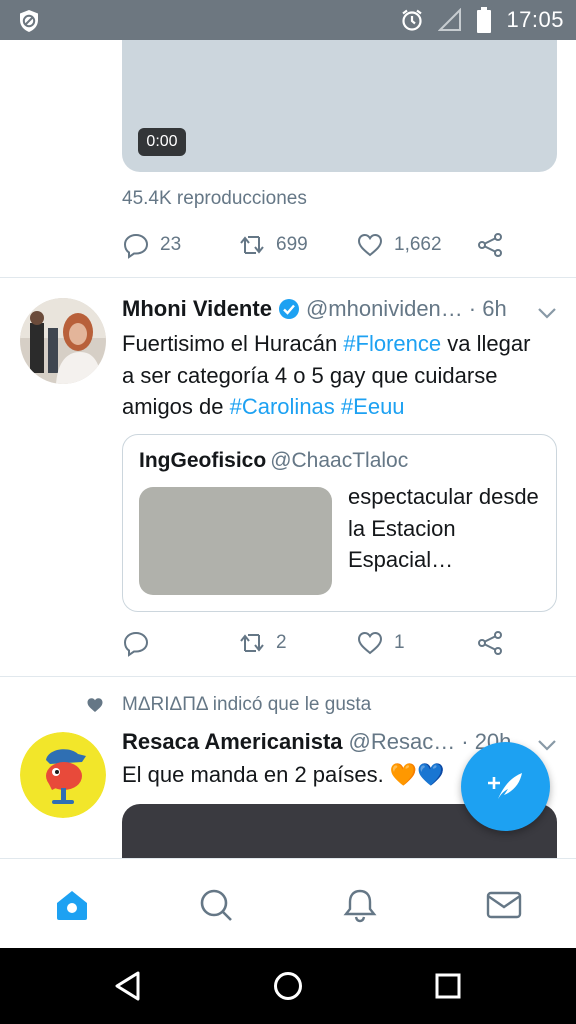  I want to click on reply-button, so click(141, 643).